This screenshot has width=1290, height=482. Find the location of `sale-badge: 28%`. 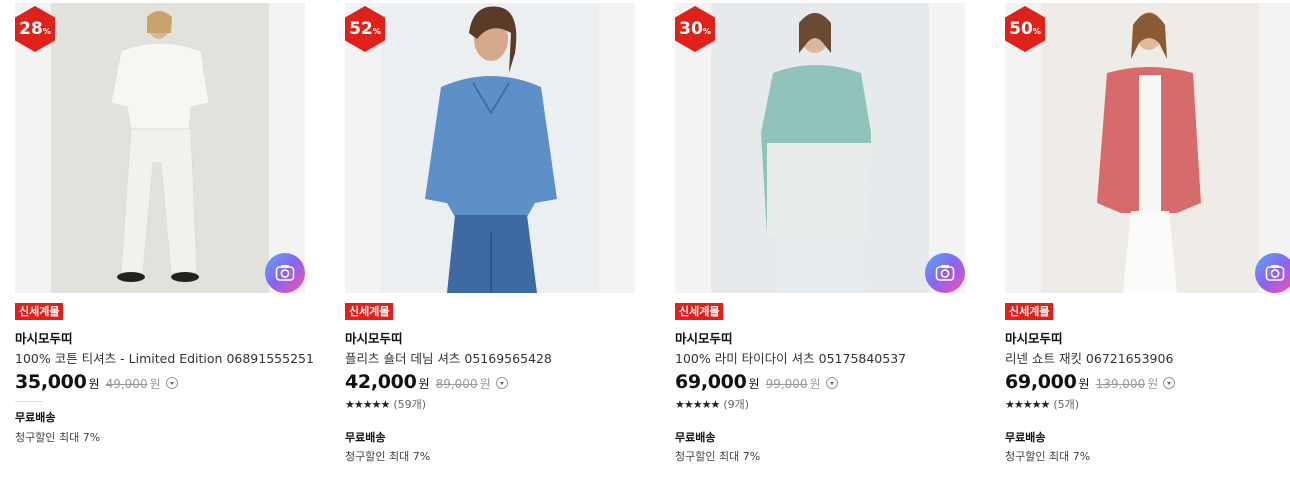

sale-badge: 28% is located at coordinates (35, 29).